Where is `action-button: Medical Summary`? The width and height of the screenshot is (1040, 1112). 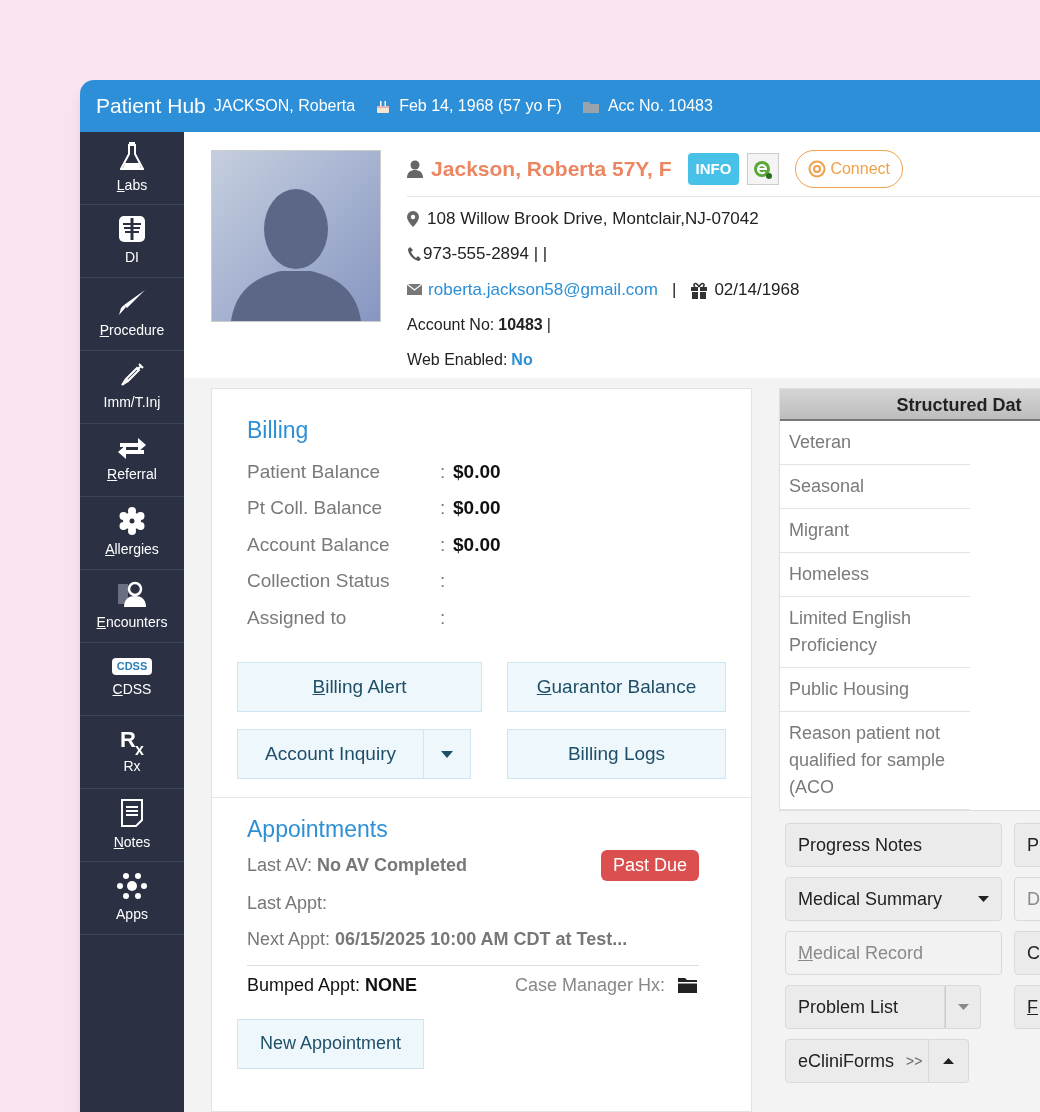
action-button: Medical Summary is located at coordinates (893, 899).